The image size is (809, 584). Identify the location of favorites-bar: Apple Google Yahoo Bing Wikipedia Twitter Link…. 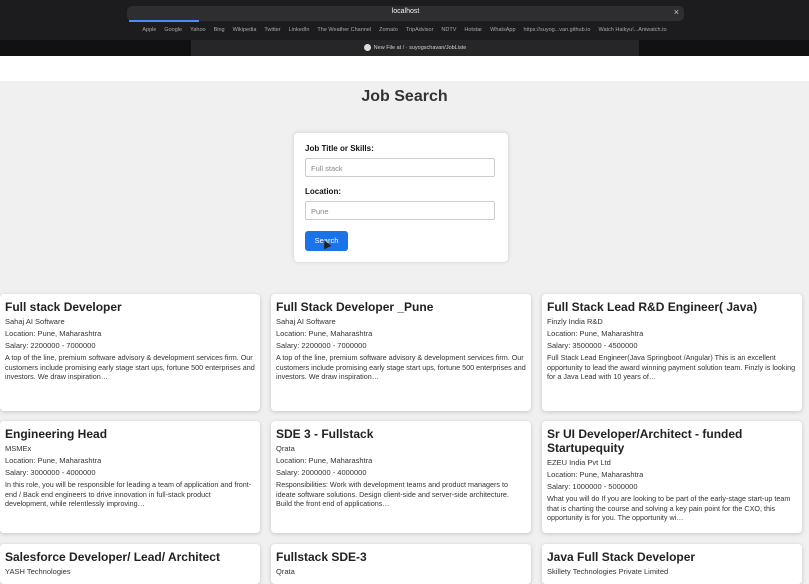
(404, 32).